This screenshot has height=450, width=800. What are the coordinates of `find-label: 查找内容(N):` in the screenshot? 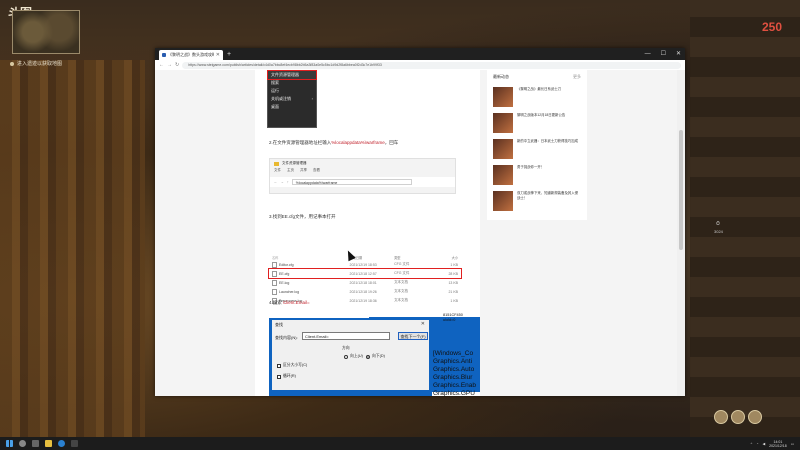 It's located at (286, 337).